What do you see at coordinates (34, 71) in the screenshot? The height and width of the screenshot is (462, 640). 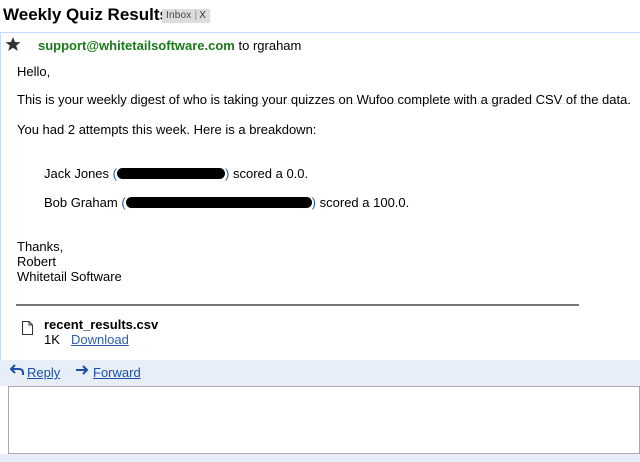 I see `greeting: Hello,` at bounding box center [34, 71].